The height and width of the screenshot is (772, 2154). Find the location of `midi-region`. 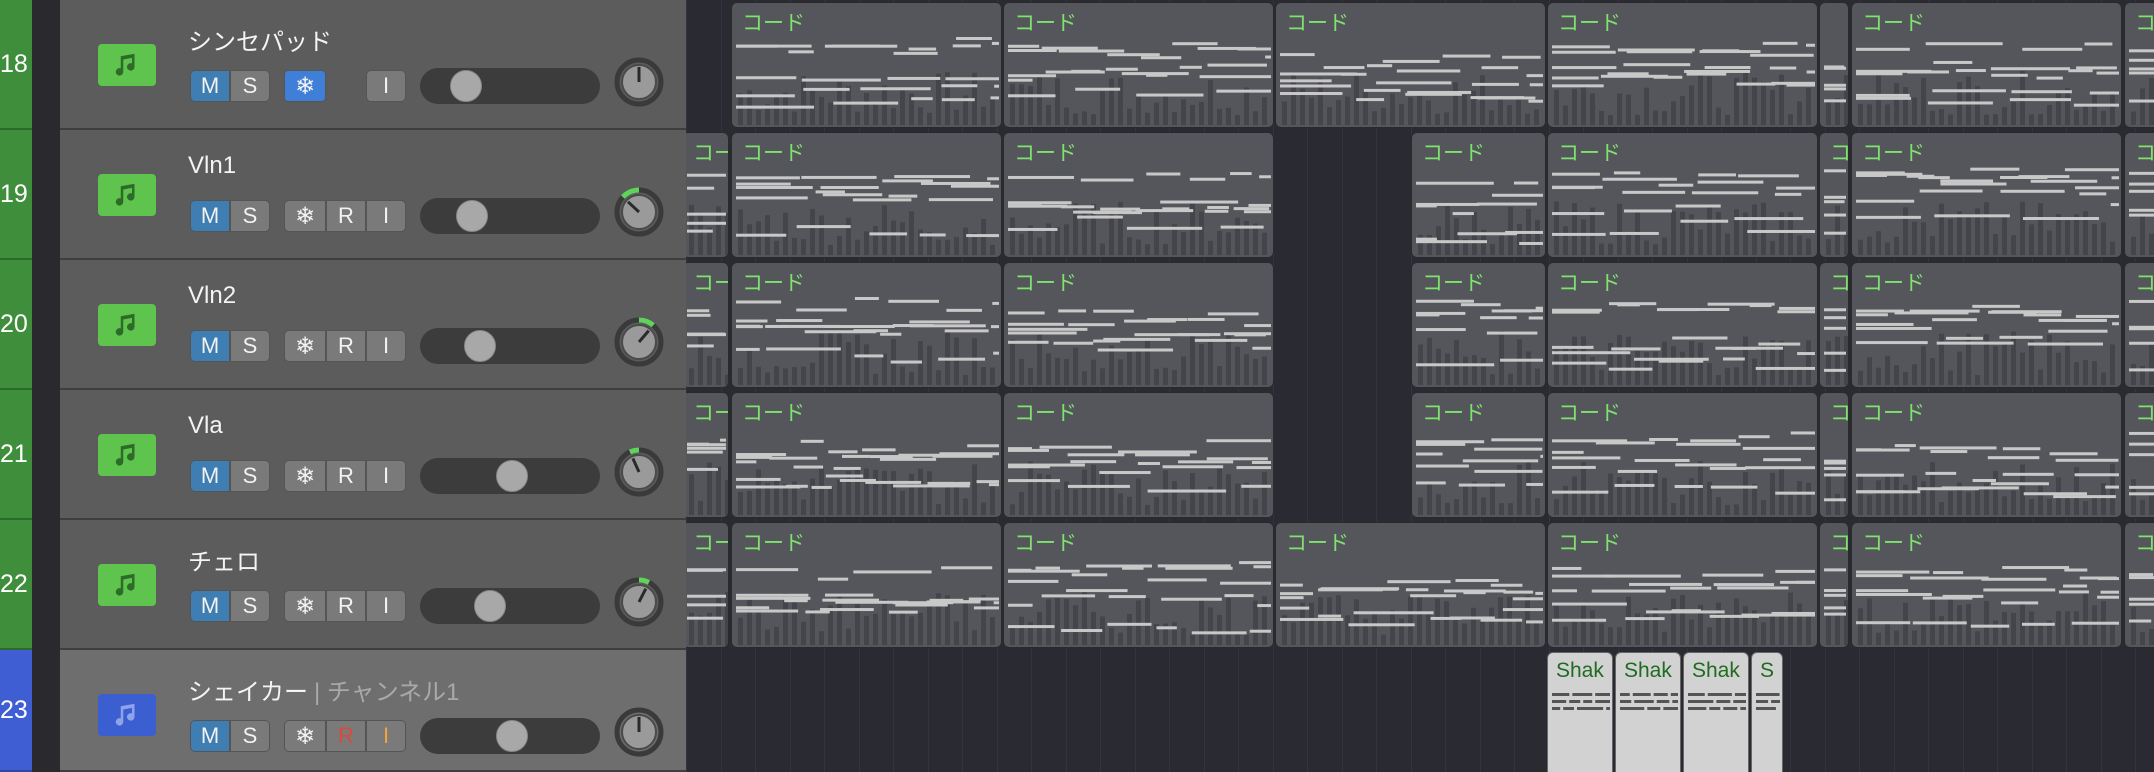

midi-region is located at coordinates (1834, 65).